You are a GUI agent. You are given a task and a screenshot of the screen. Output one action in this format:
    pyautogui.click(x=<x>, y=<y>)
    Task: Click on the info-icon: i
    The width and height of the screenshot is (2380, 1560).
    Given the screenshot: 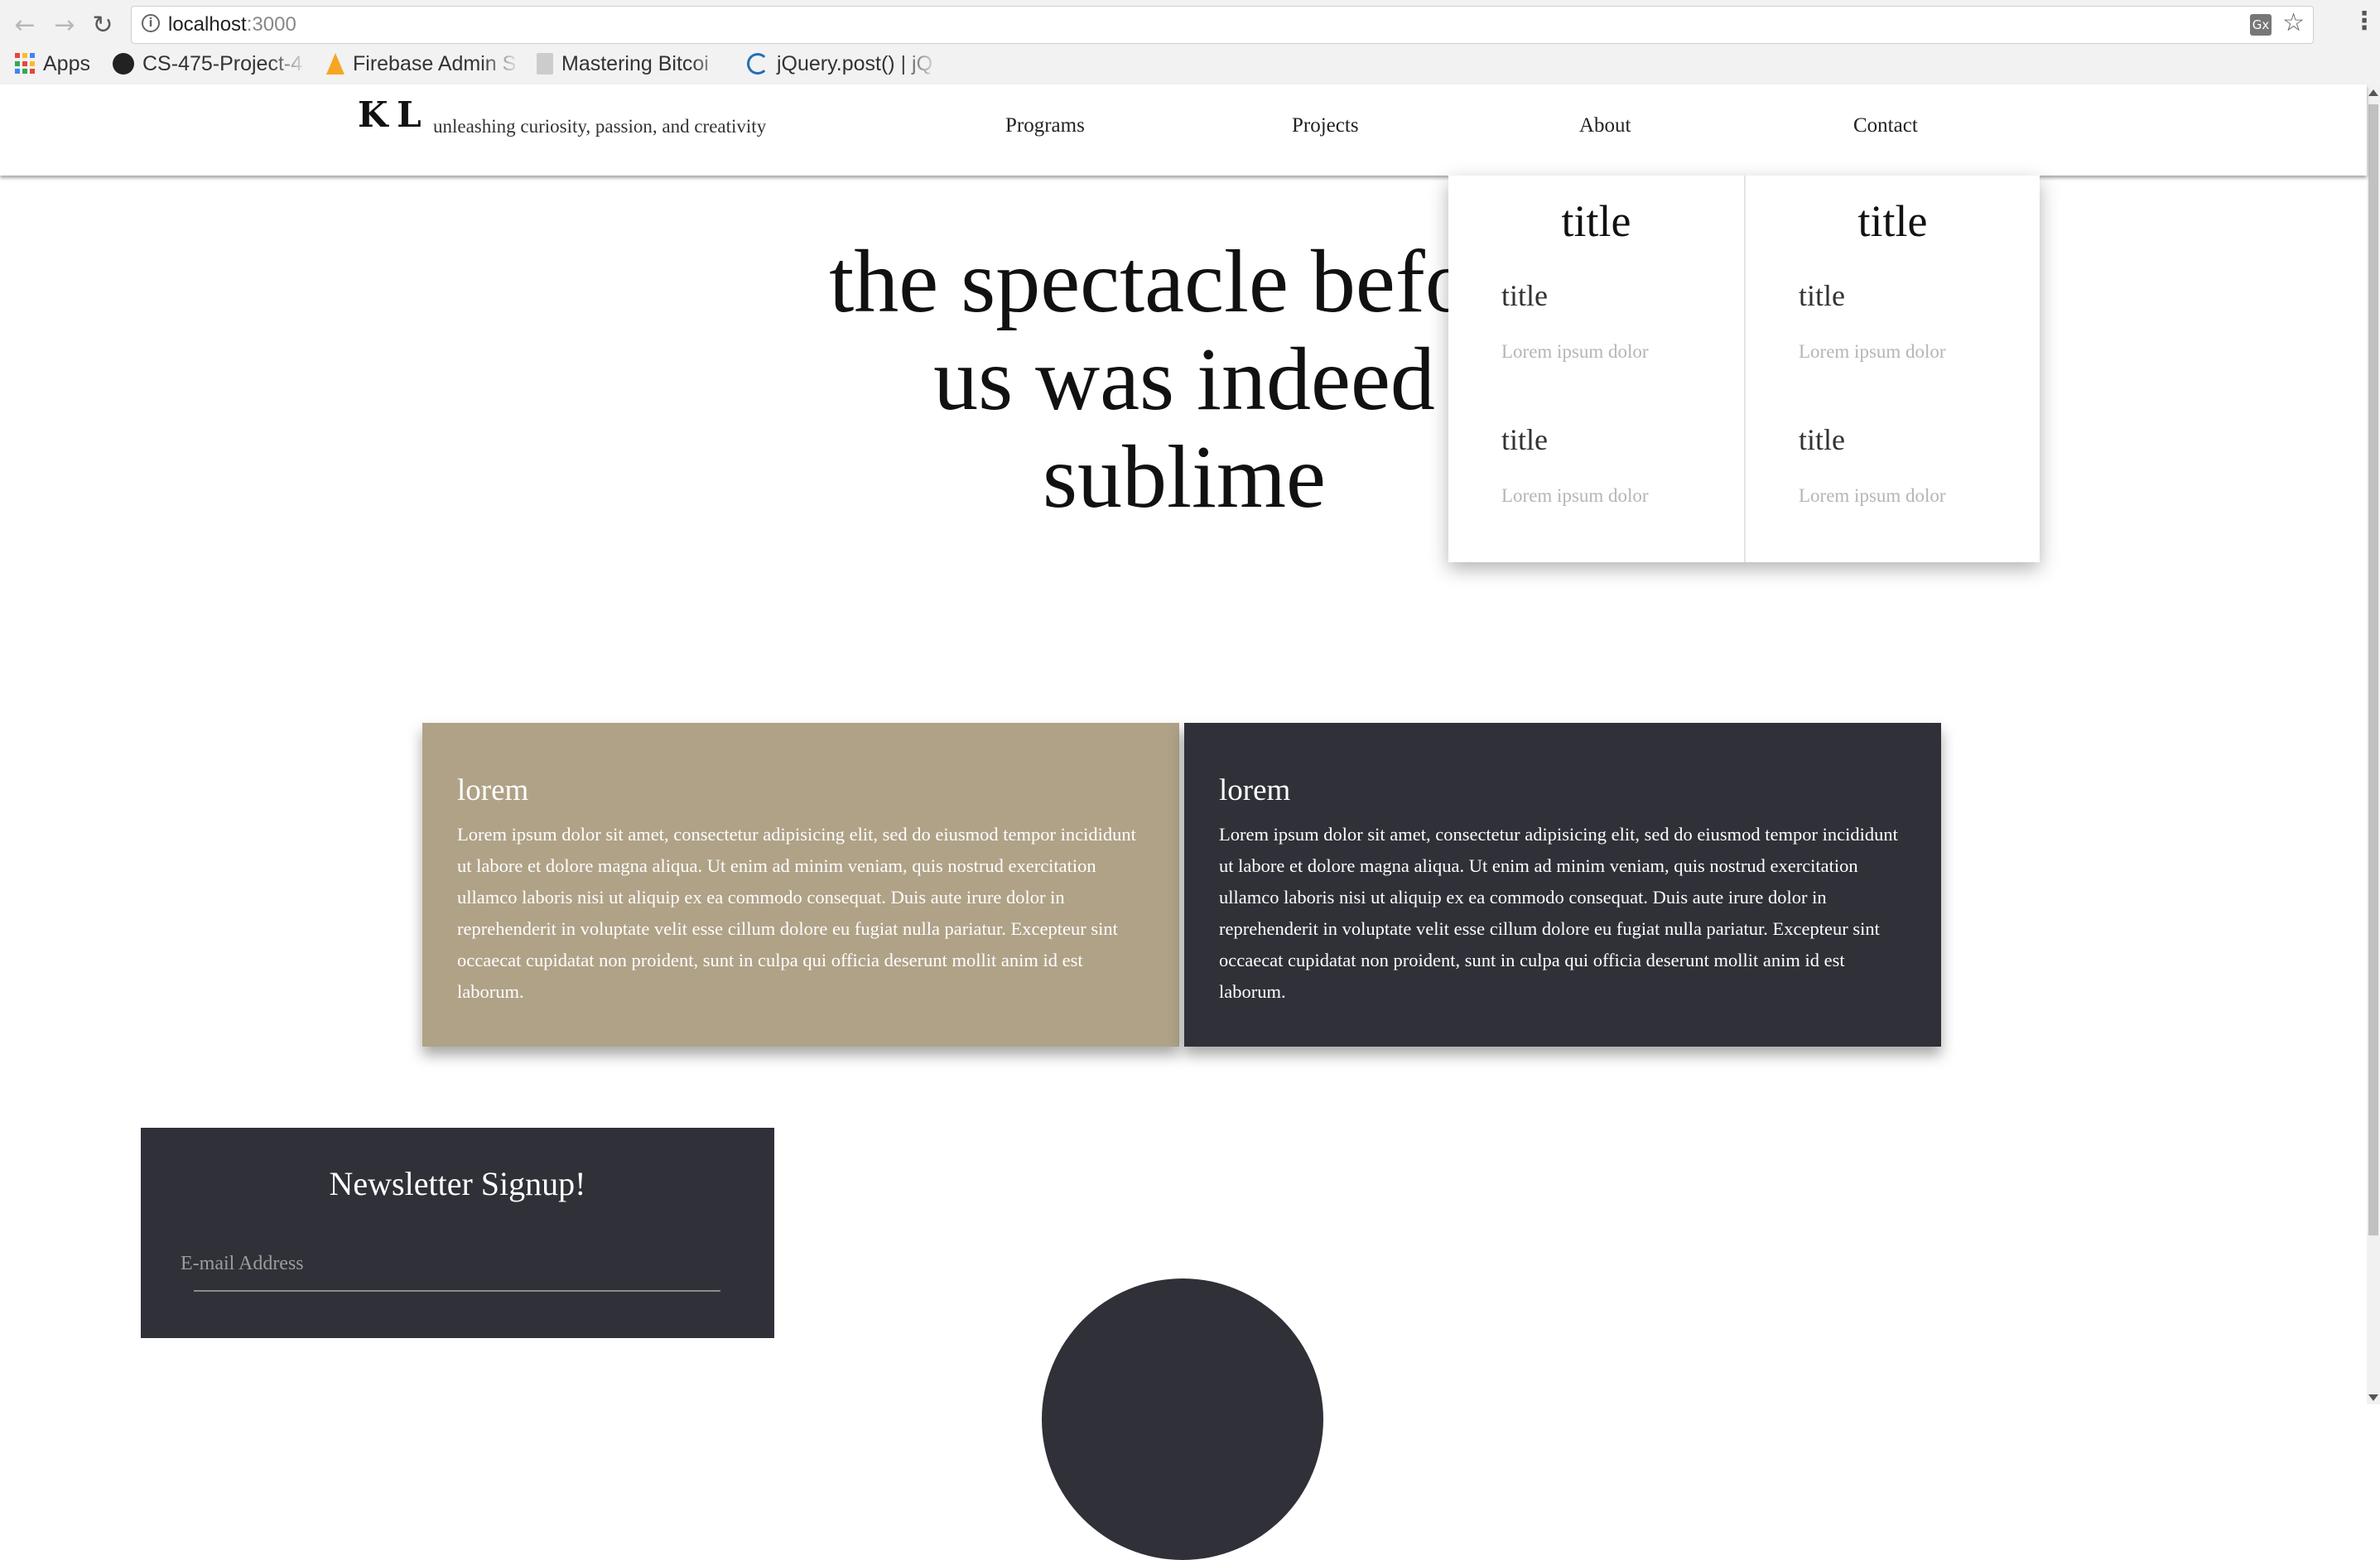 What is the action you would take?
    pyautogui.click(x=151, y=23)
    